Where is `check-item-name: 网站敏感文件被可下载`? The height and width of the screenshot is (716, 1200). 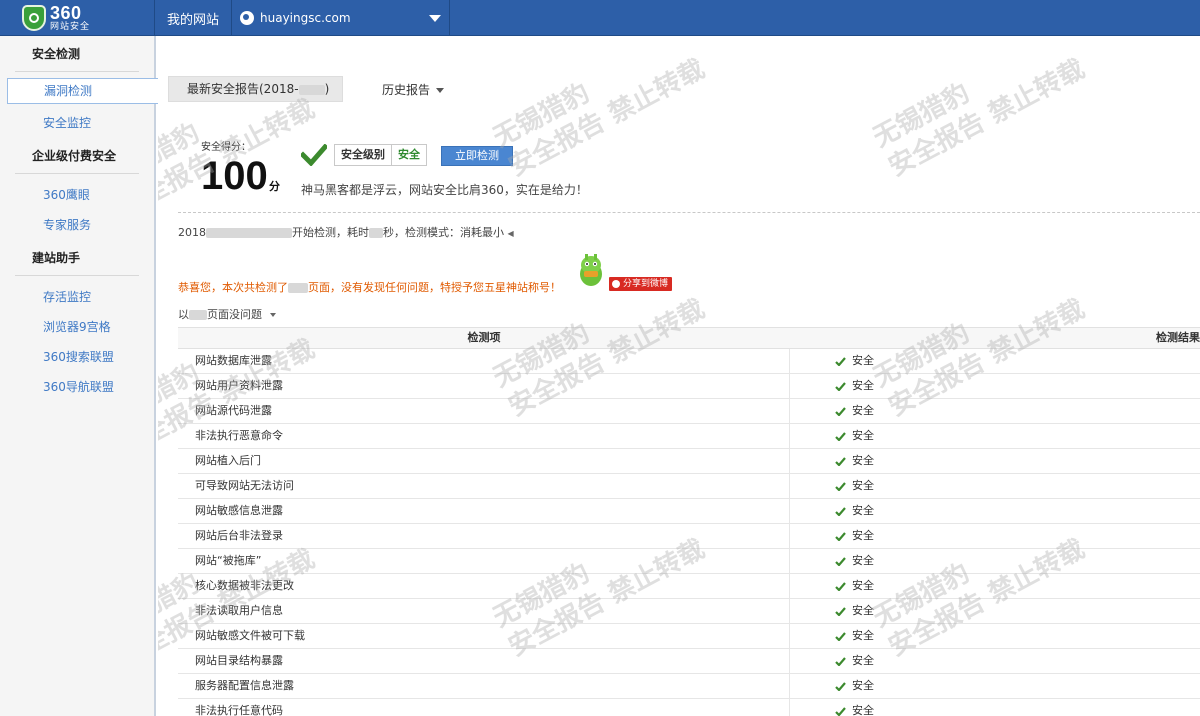 check-item-name: 网站敏感文件被可下载 is located at coordinates (484, 636).